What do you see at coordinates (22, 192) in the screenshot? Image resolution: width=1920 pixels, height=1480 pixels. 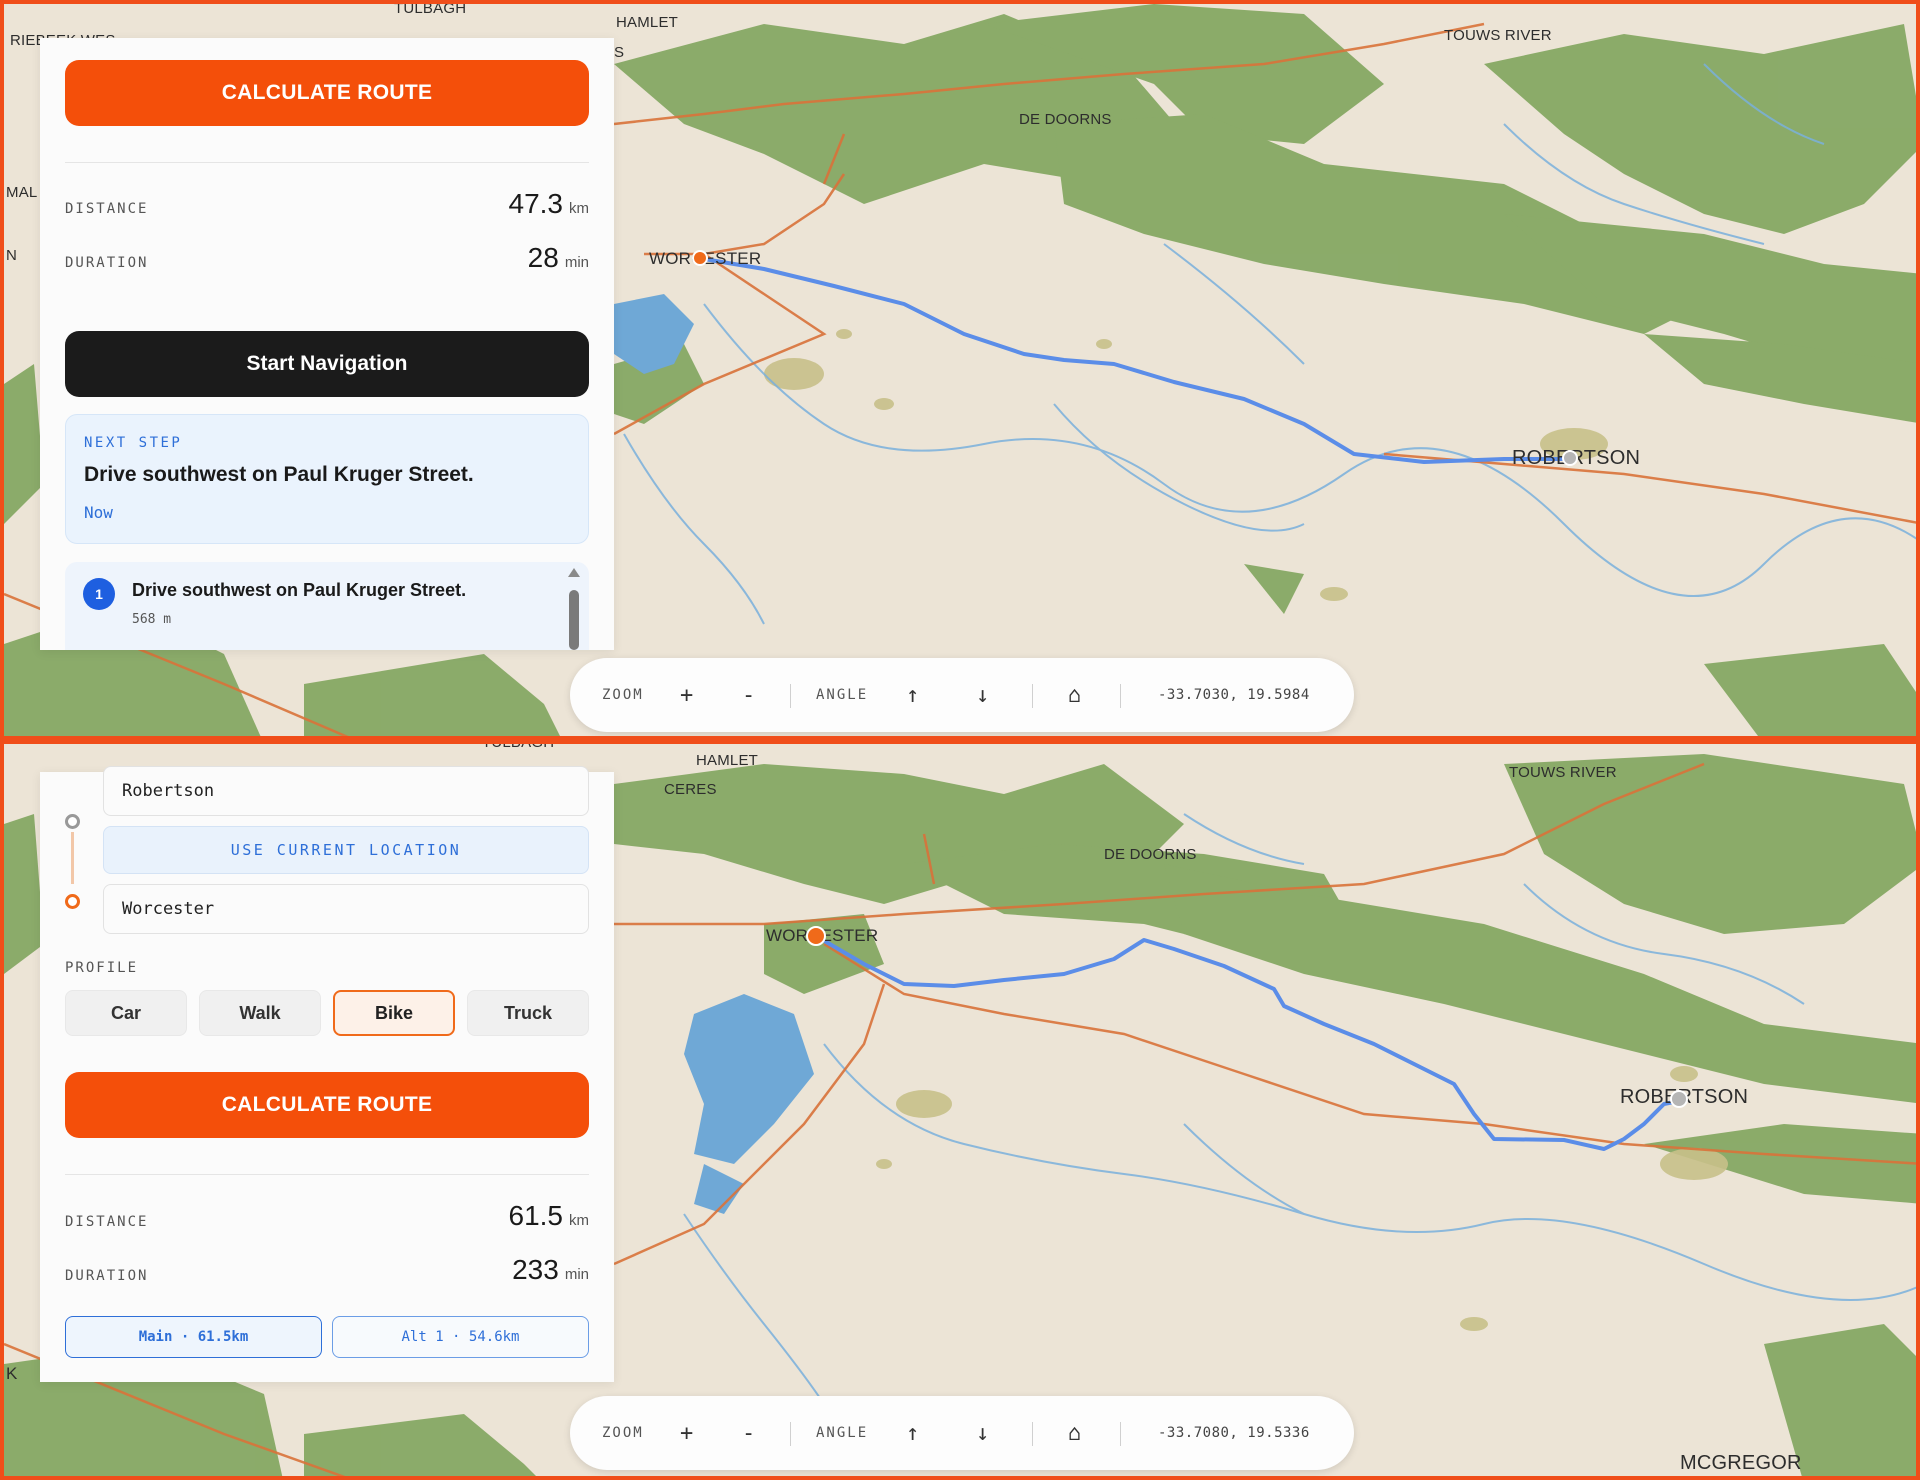 I see `town-label: MAL` at bounding box center [22, 192].